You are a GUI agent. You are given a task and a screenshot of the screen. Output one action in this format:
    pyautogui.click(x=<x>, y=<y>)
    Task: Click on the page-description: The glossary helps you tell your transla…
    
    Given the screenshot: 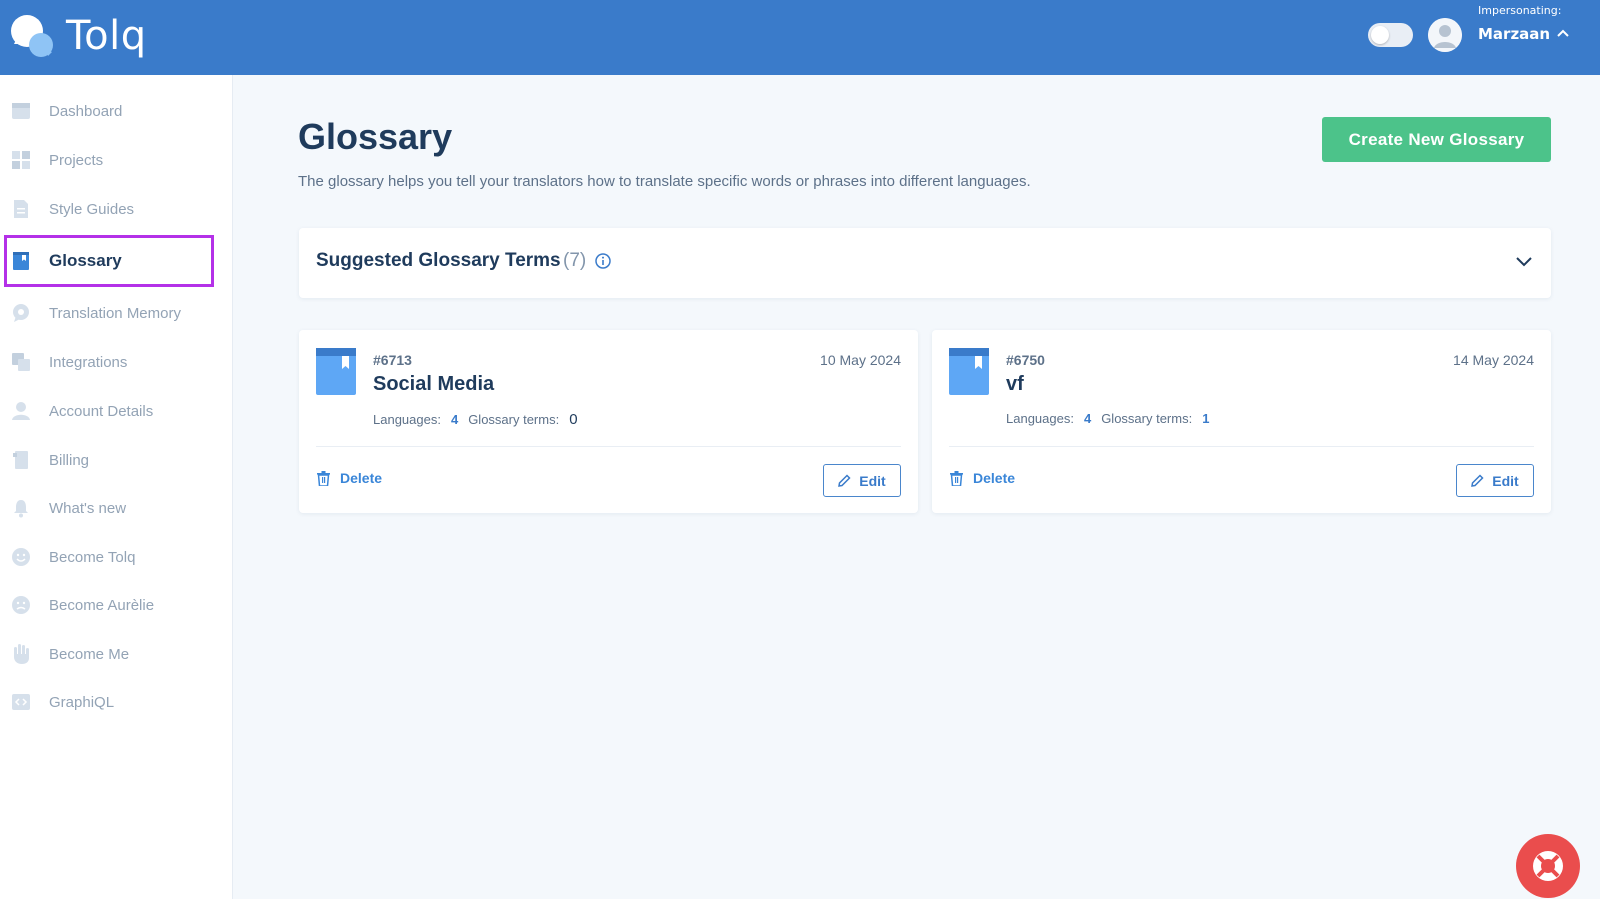 What is the action you would take?
    pyautogui.click(x=664, y=181)
    